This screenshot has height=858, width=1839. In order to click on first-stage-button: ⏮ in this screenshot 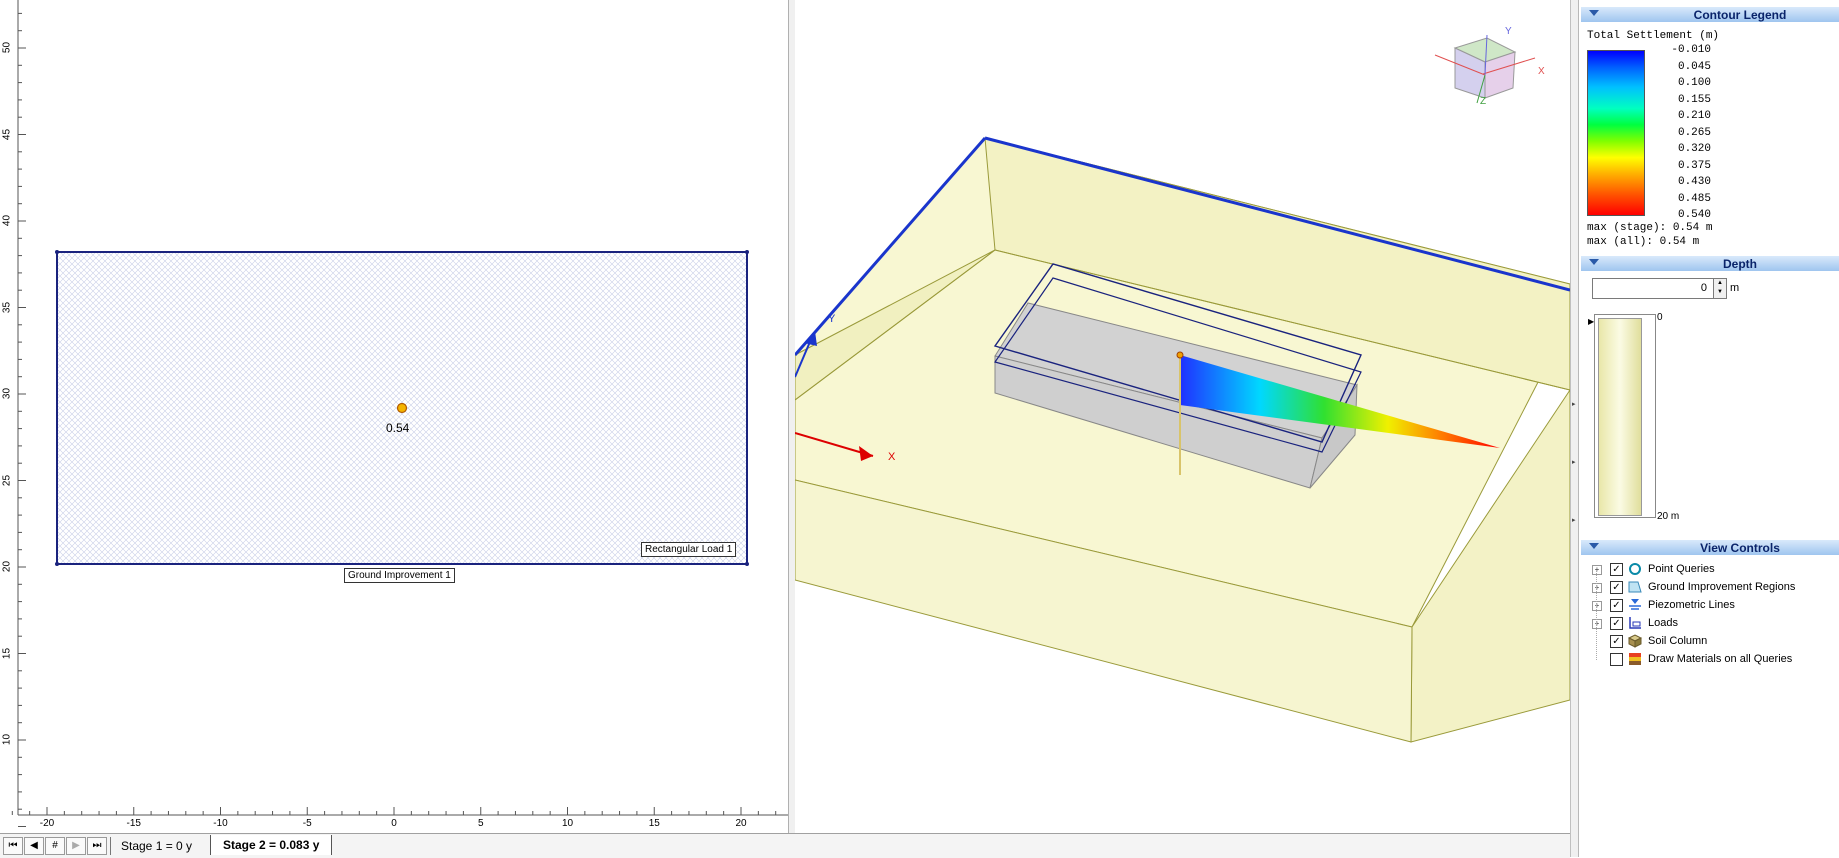, I will do `click(13, 846)`.